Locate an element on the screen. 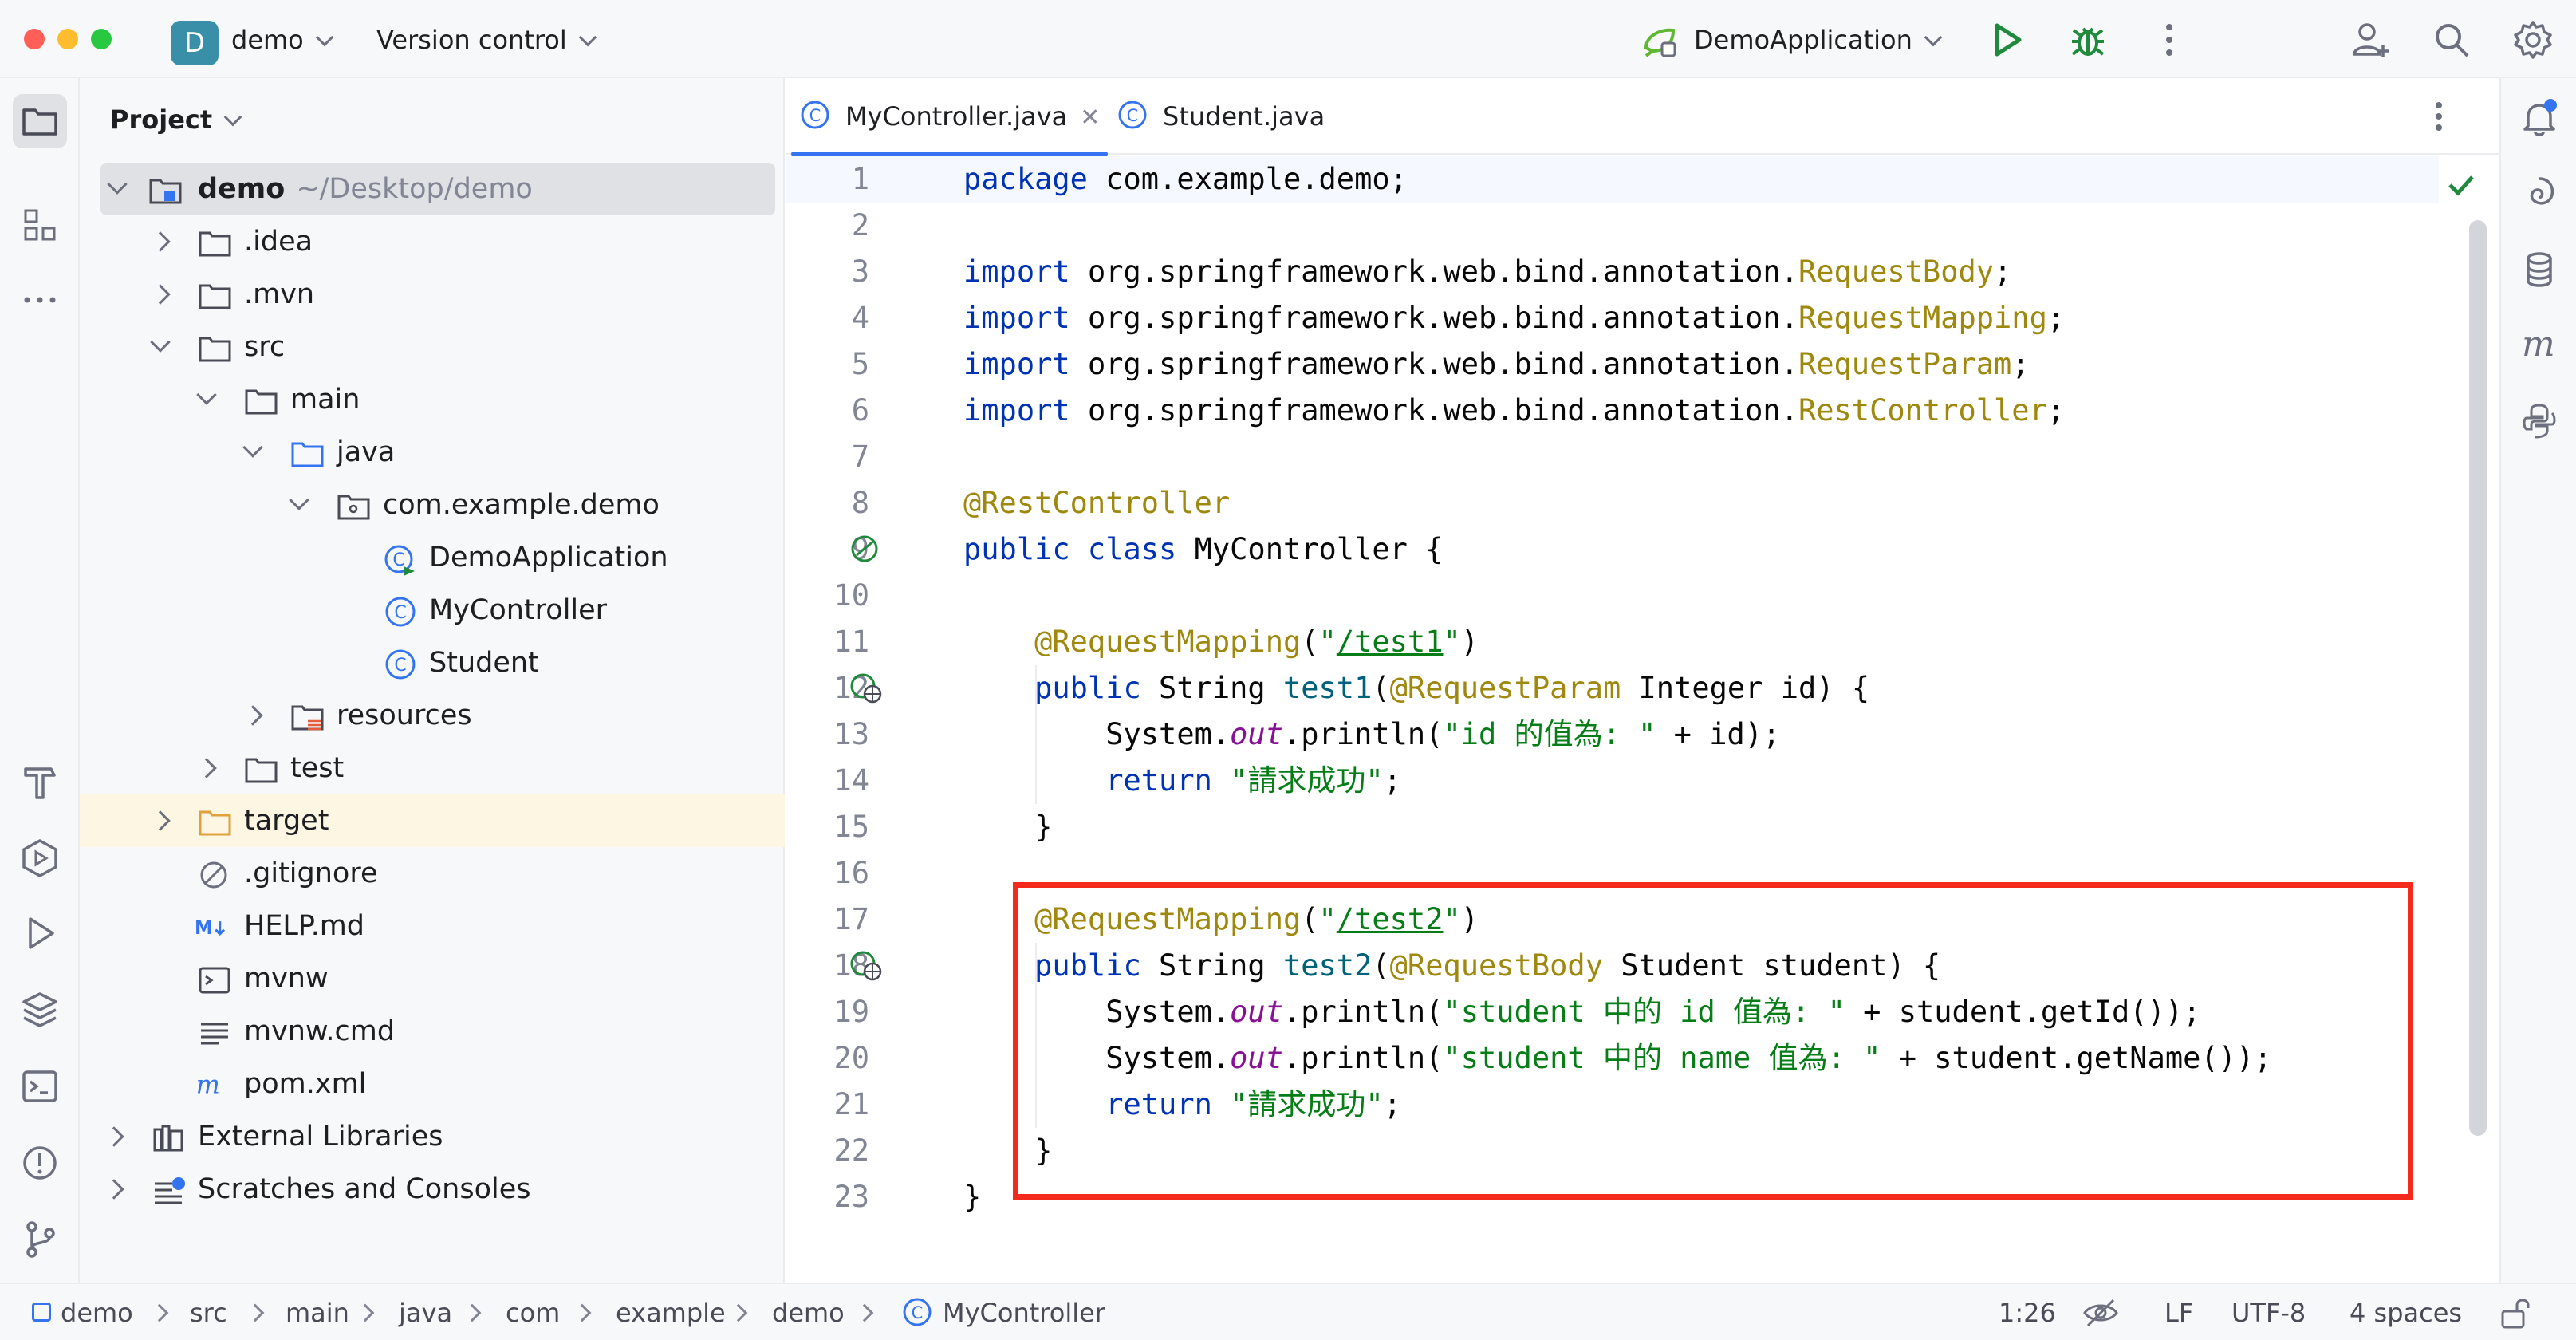 The height and width of the screenshot is (1340, 2576). settings-icon is located at coordinates (2533, 40).